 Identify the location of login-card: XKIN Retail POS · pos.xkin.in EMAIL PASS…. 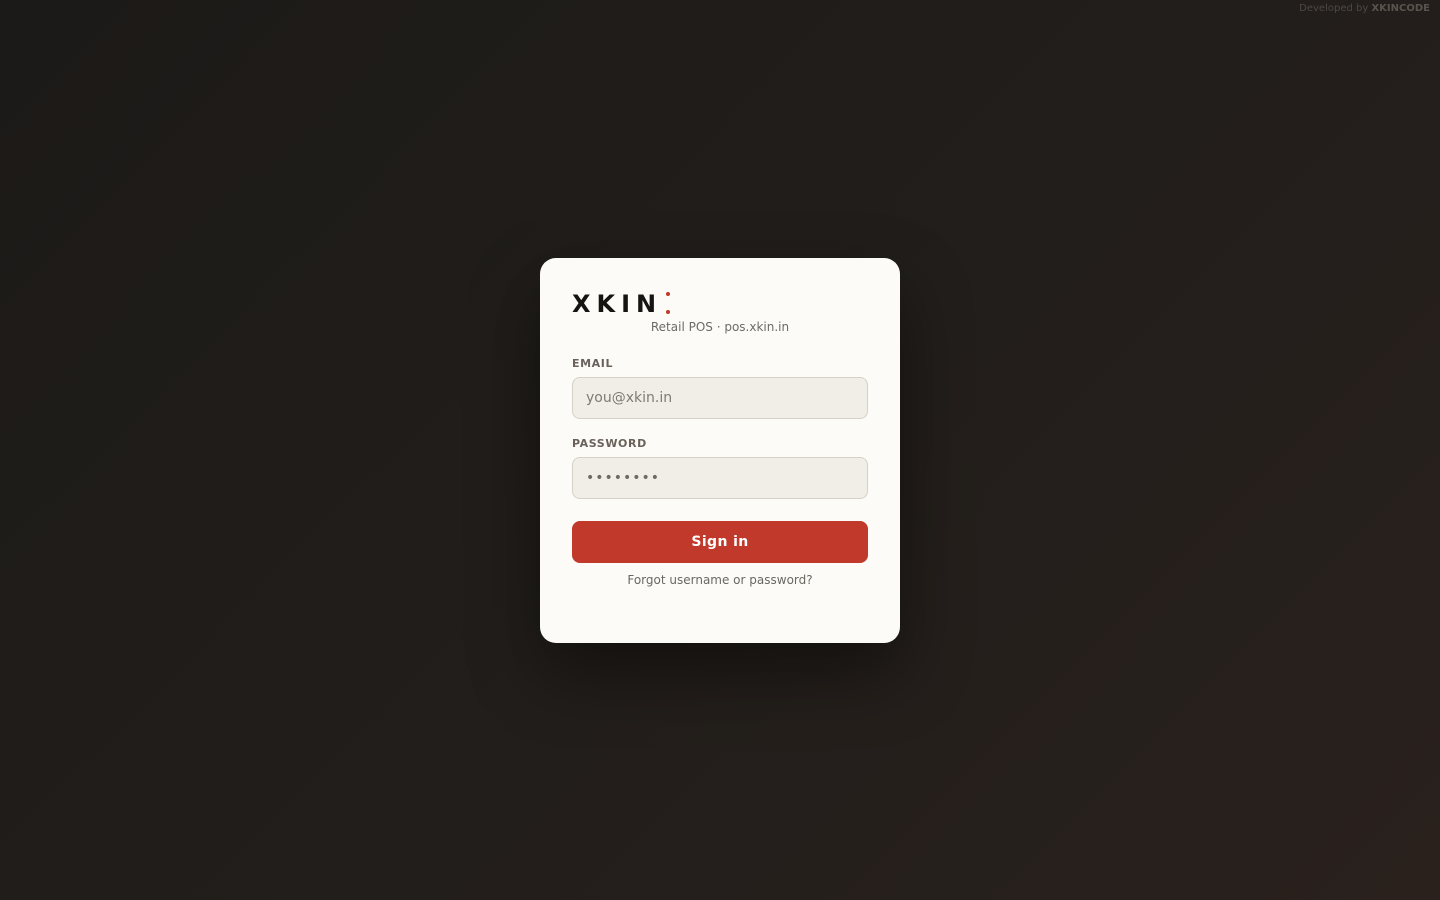
(720, 450).